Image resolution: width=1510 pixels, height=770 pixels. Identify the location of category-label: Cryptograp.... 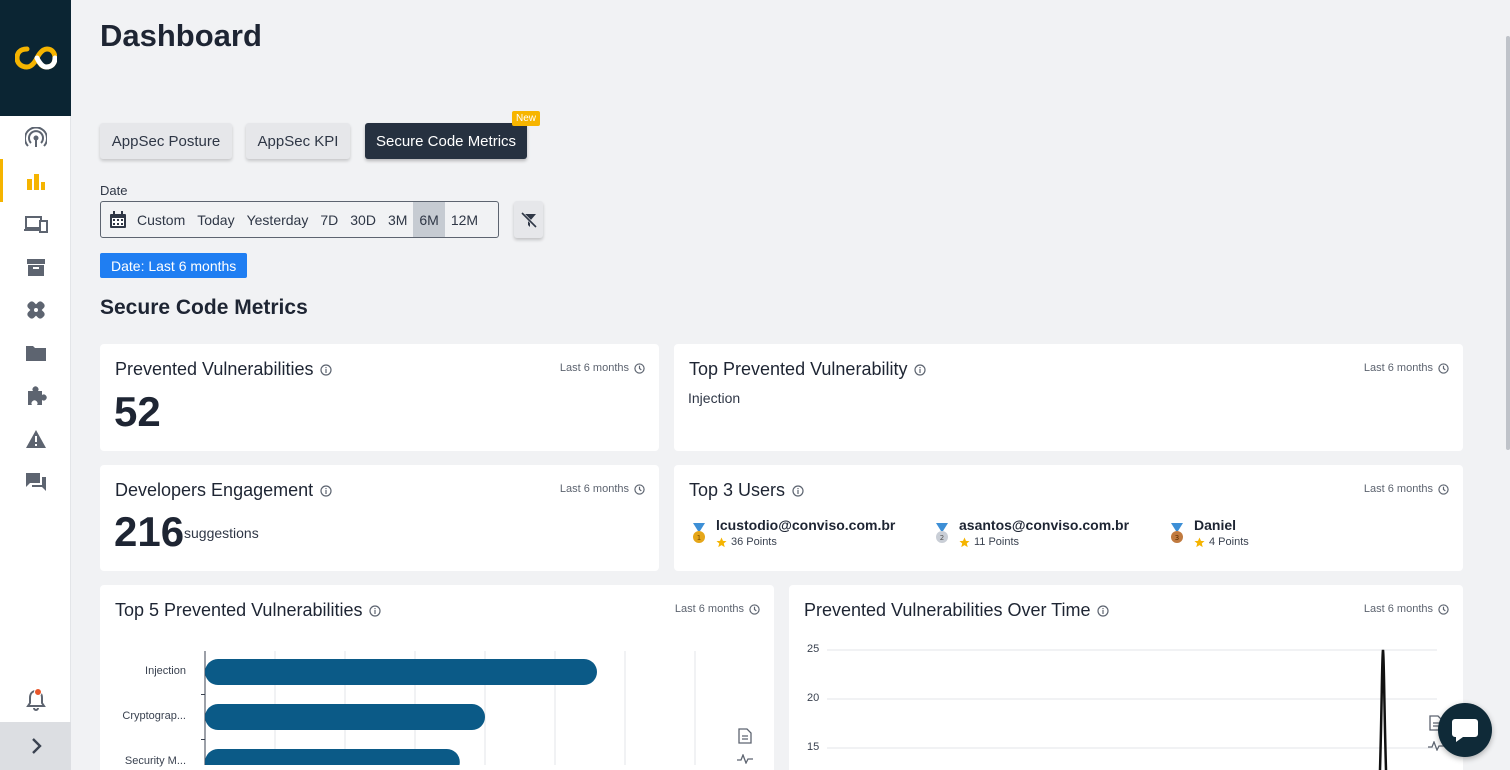
(154, 716).